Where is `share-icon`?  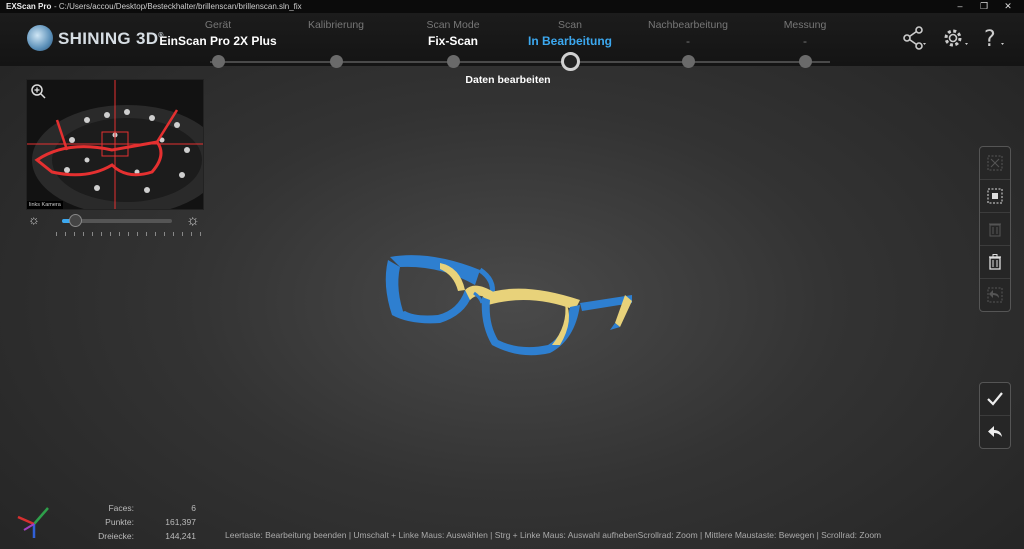 share-icon is located at coordinates (915, 41).